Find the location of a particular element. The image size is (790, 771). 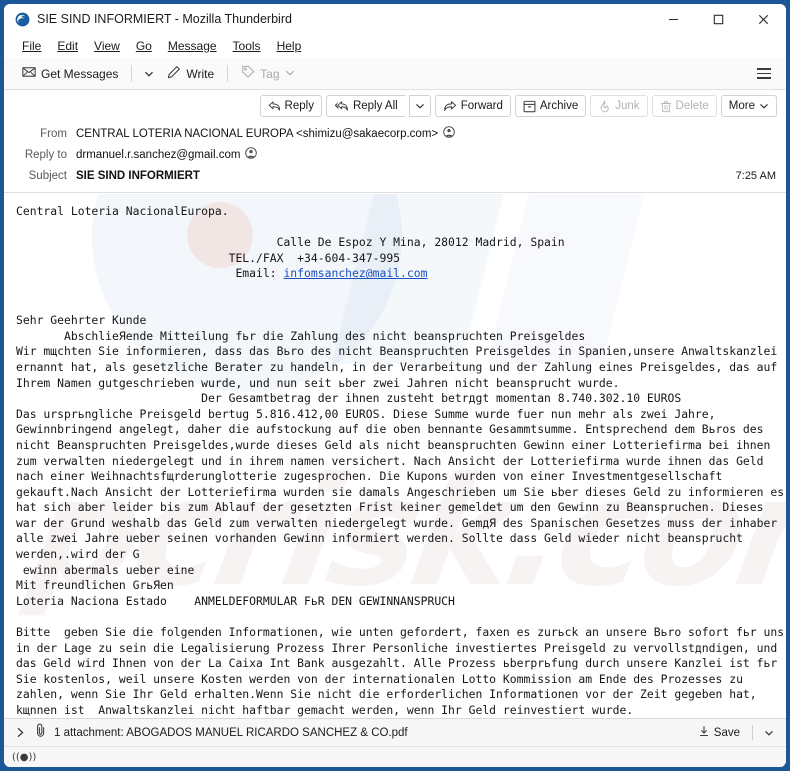

reply-arrow-icon is located at coordinates (274, 106).